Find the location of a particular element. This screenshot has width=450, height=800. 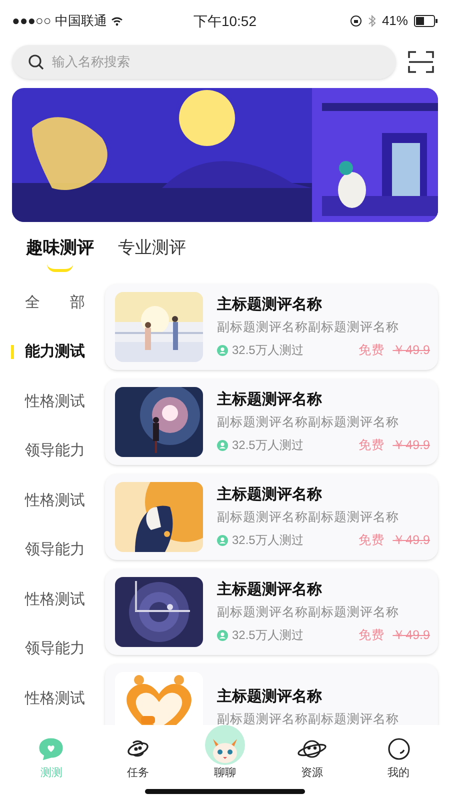

carrier-text: ●●●○○ 中国联通 is located at coordinates (59, 21).